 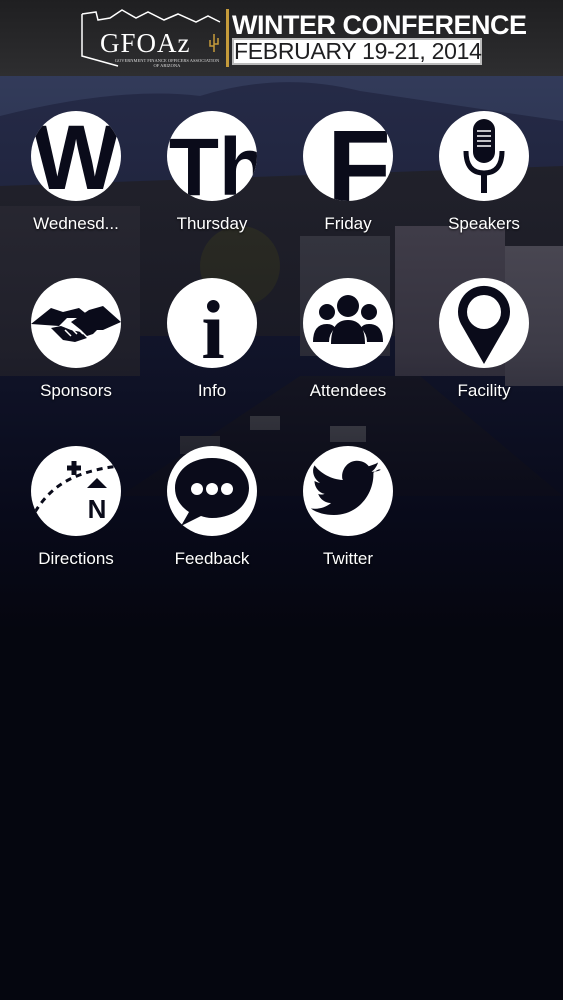 What do you see at coordinates (348, 390) in the screenshot?
I see `menu-item-label: Attendees` at bounding box center [348, 390].